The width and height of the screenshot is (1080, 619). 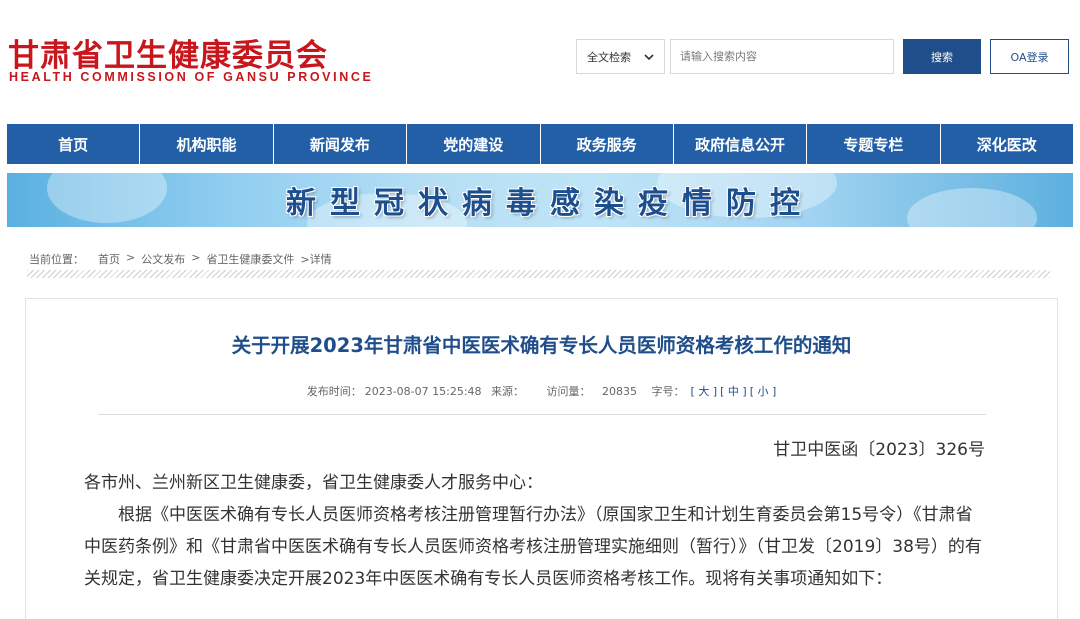 What do you see at coordinates (109, 259) in the screenshot?
I see `breadcrumb-link-home: 首页` at bounding box center [109, 259].